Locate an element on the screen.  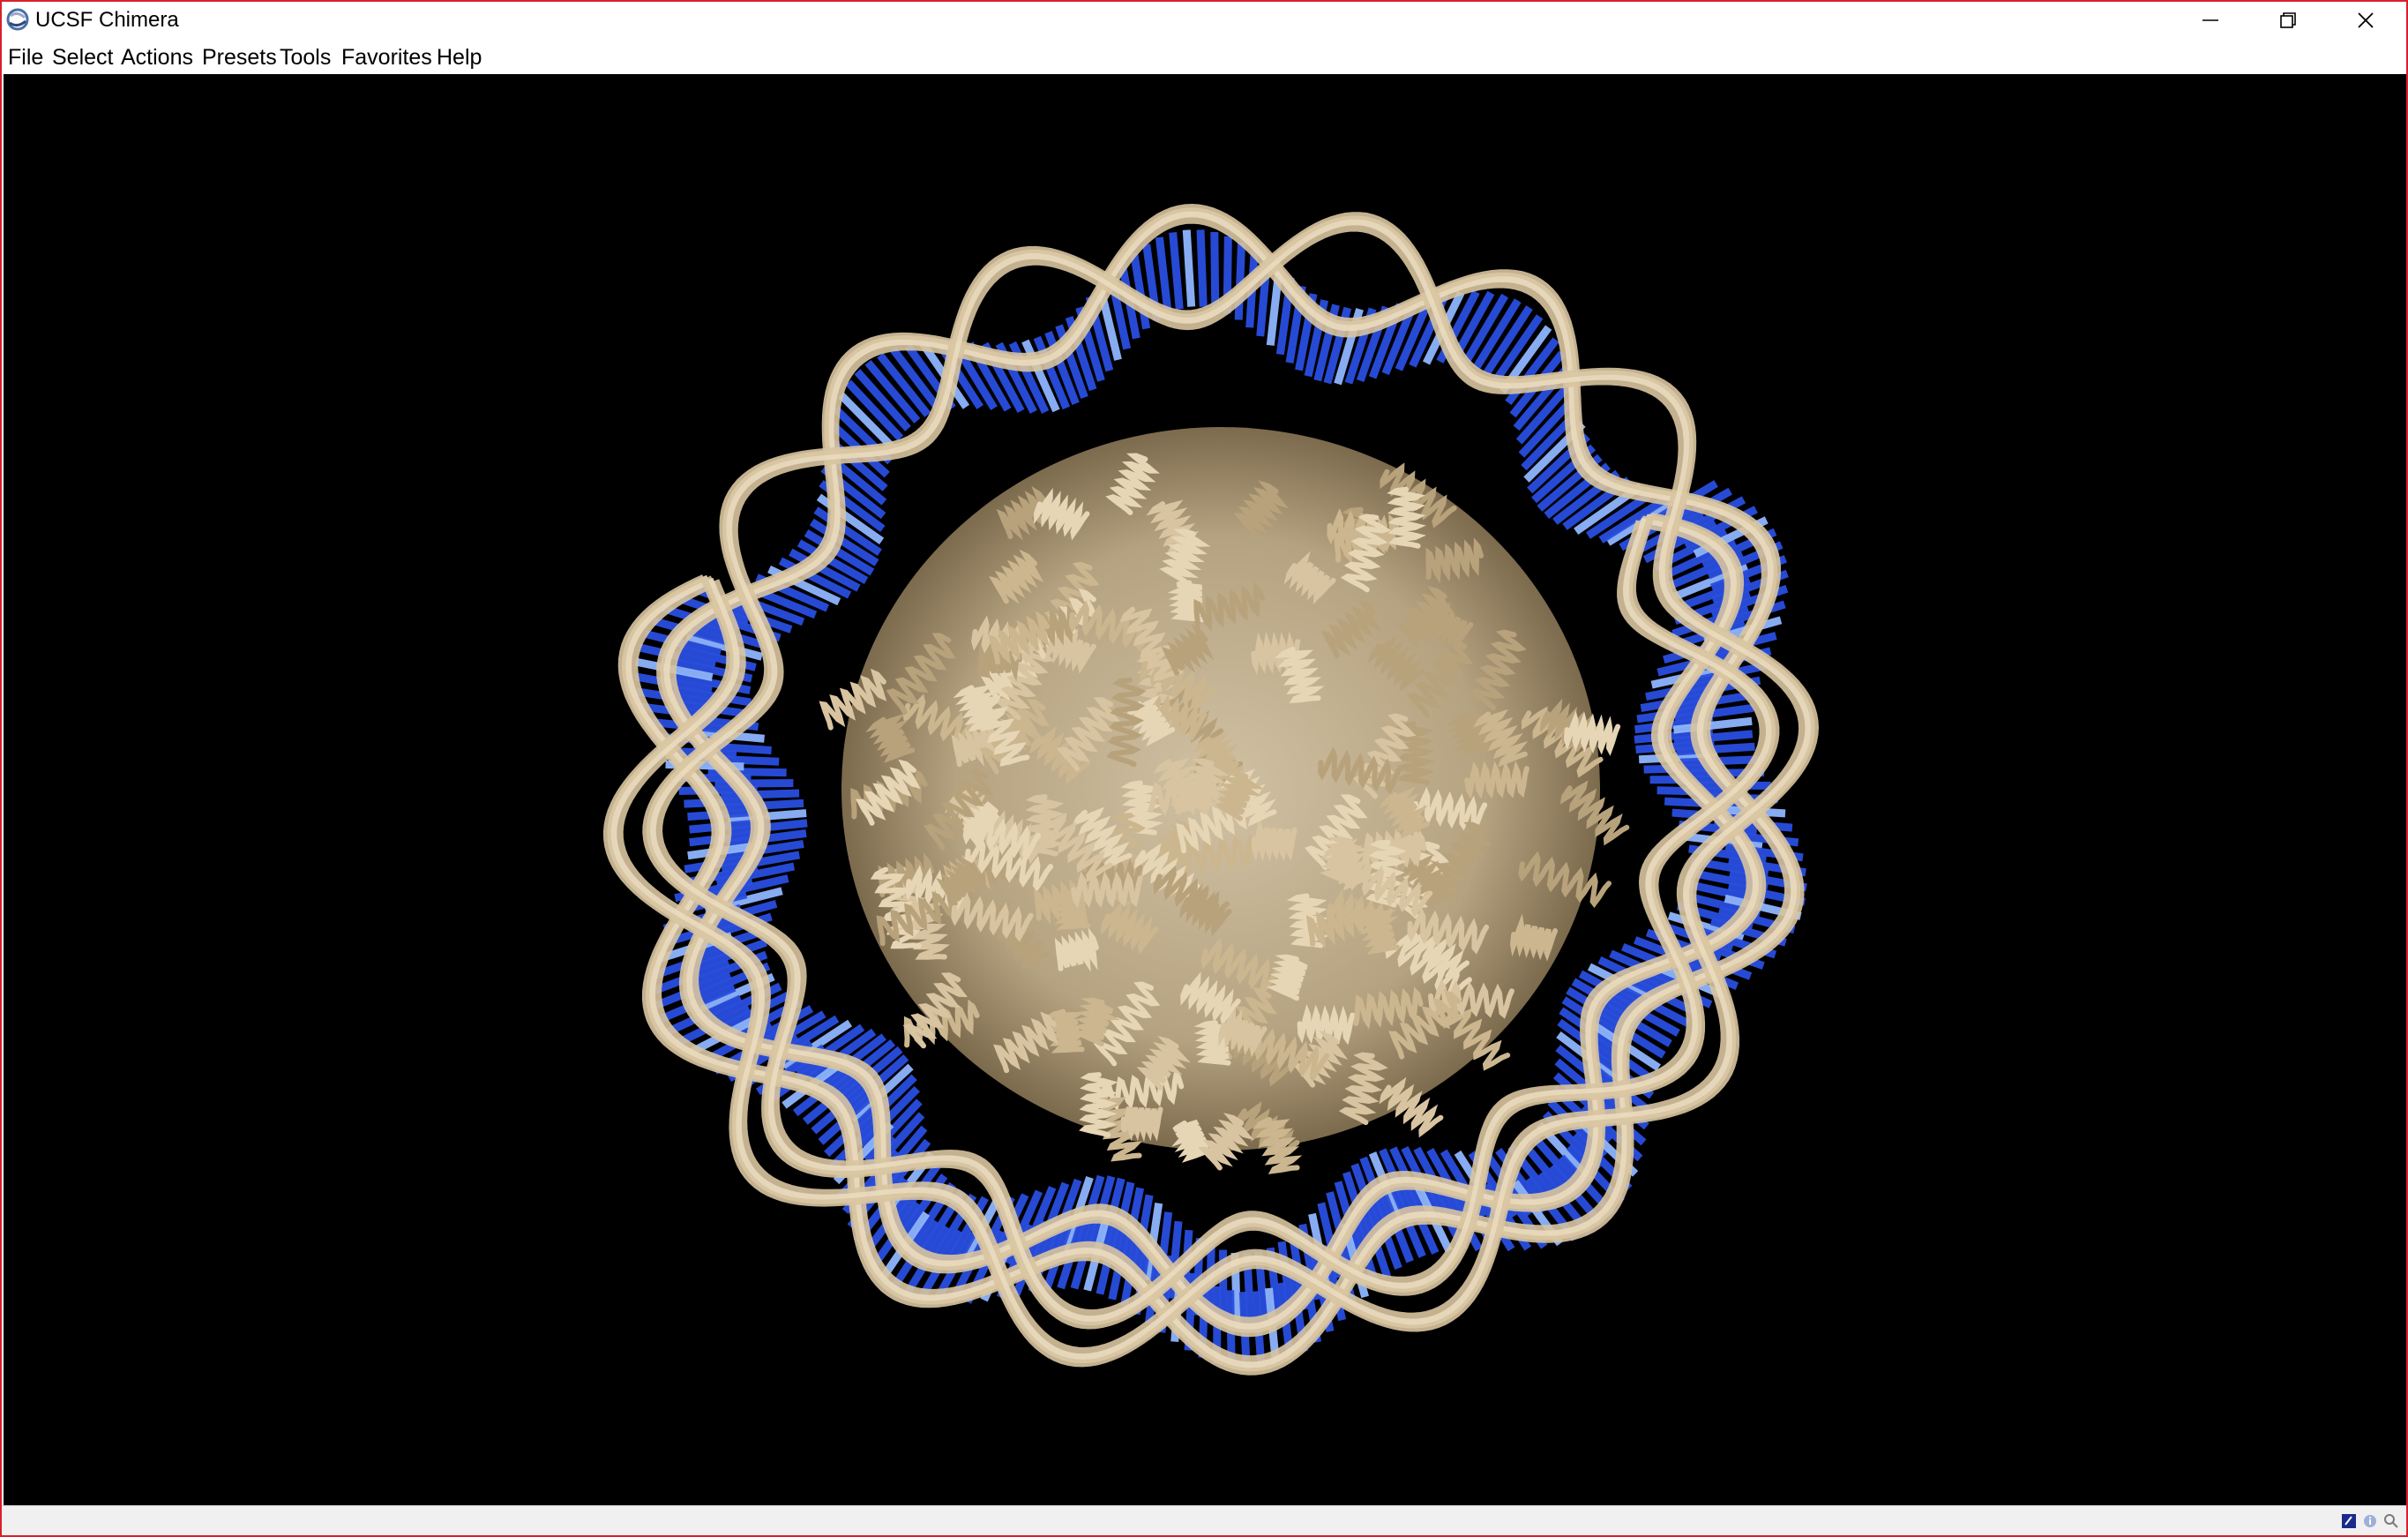
command-line-icon is located at coordinates (2349, 1521).